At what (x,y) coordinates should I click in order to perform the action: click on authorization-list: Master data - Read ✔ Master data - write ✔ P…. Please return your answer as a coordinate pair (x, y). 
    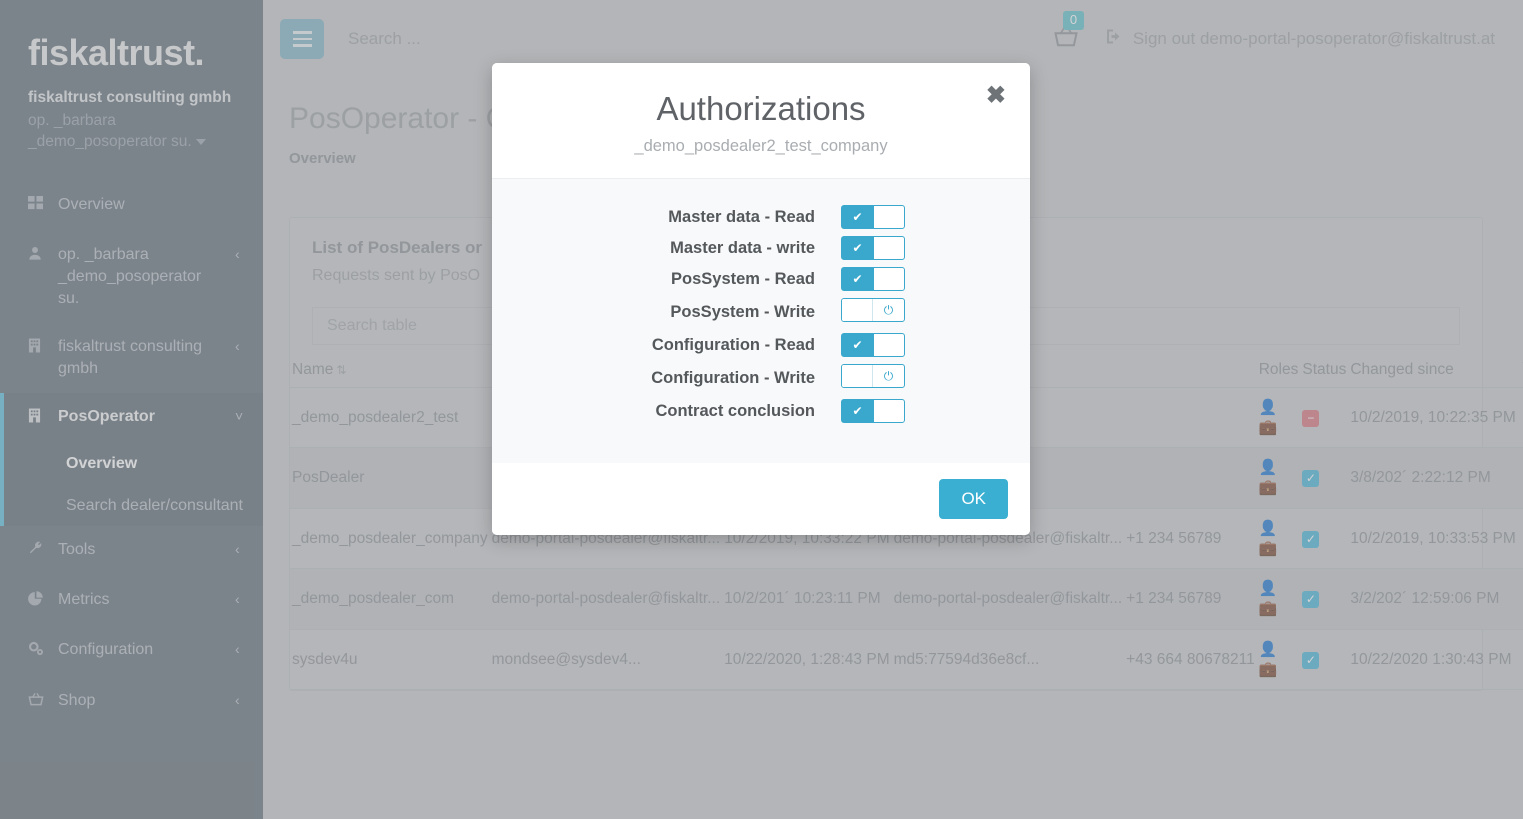
    Looking at the image, I should click on (761, 314).